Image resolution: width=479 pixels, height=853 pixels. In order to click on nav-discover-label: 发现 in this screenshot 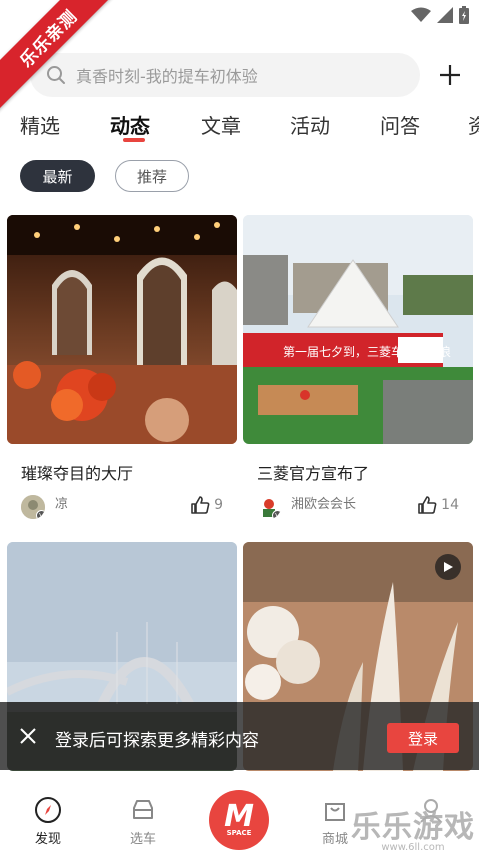, I will do `click(47, 839)`.